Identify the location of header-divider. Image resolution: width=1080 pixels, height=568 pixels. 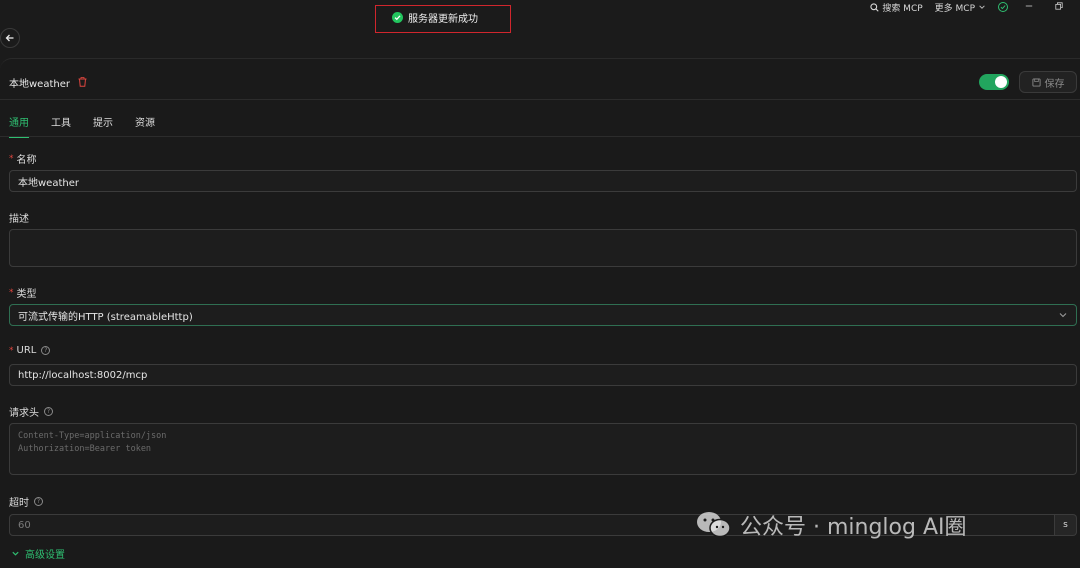
(540, 99).